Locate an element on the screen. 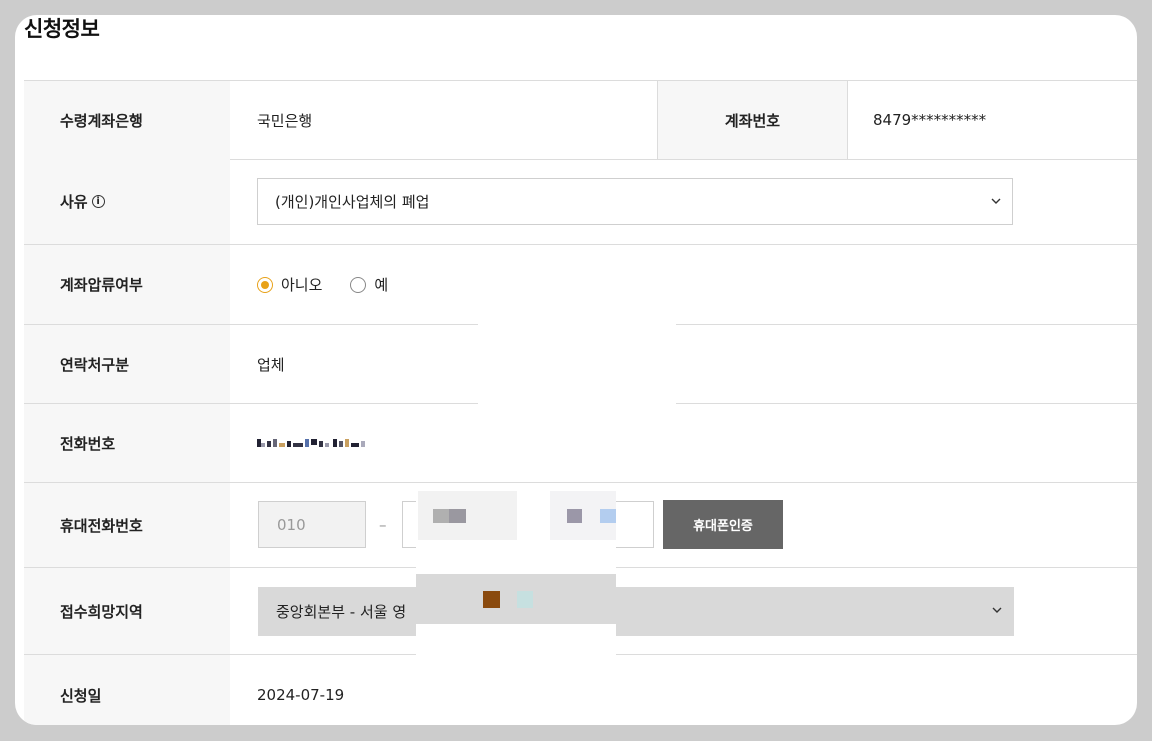  region-selected-value: 중앙회본부 - 서울 영 is located at coordinates (341, 612).